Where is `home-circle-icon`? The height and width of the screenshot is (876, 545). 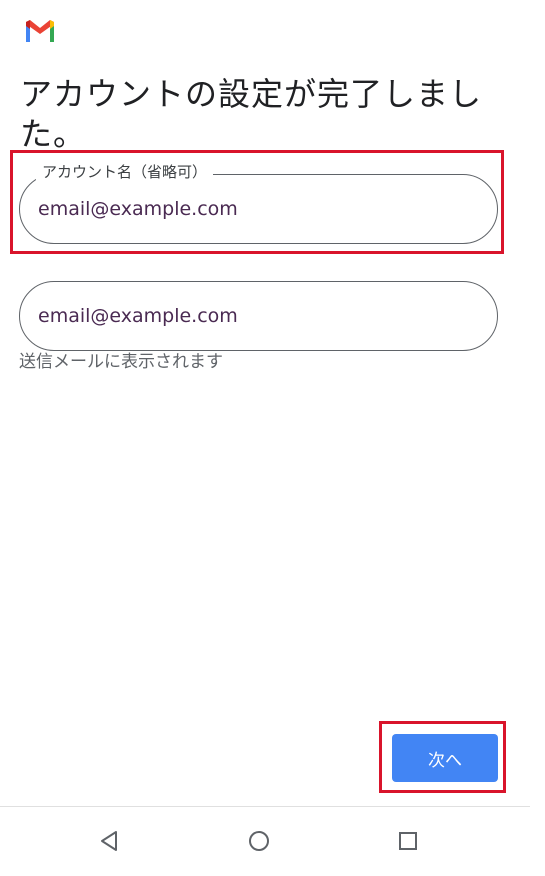 home-circle-icon is located at coordinates (259, 841).